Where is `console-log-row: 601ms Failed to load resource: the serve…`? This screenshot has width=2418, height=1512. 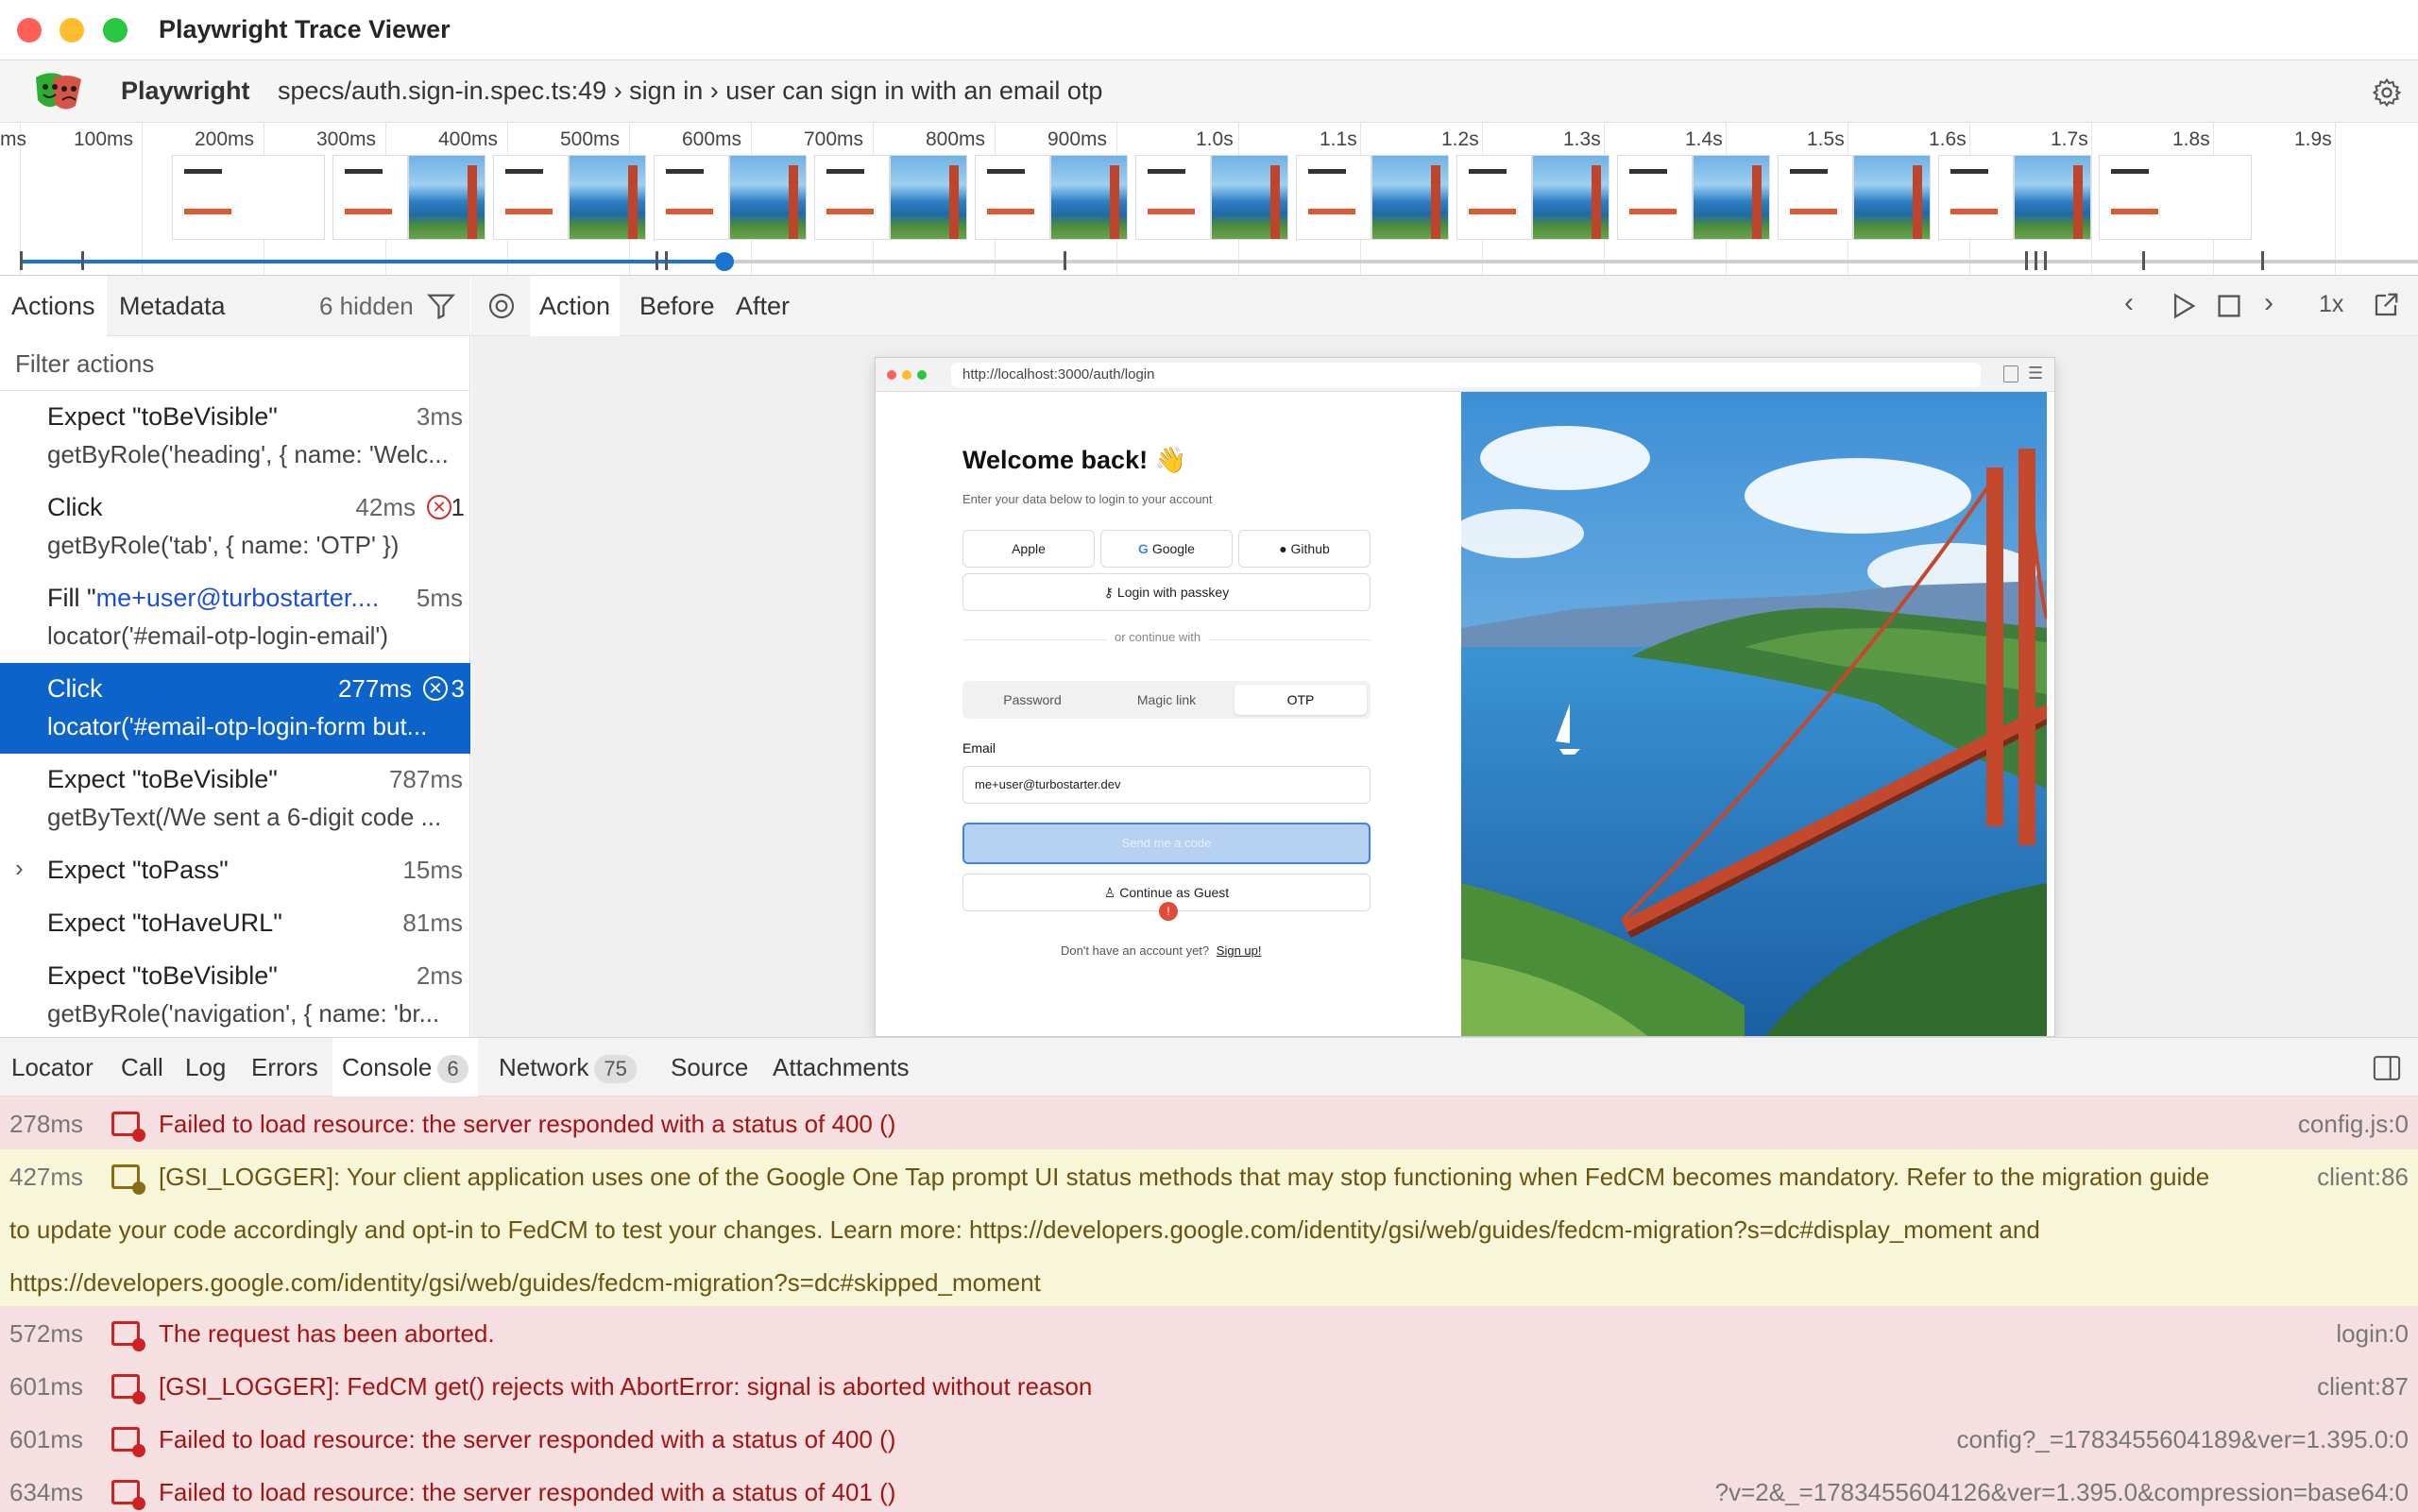
console-log-row: 601ms Failed to load resource: the serve… is located at coordinates (1209, 1439).